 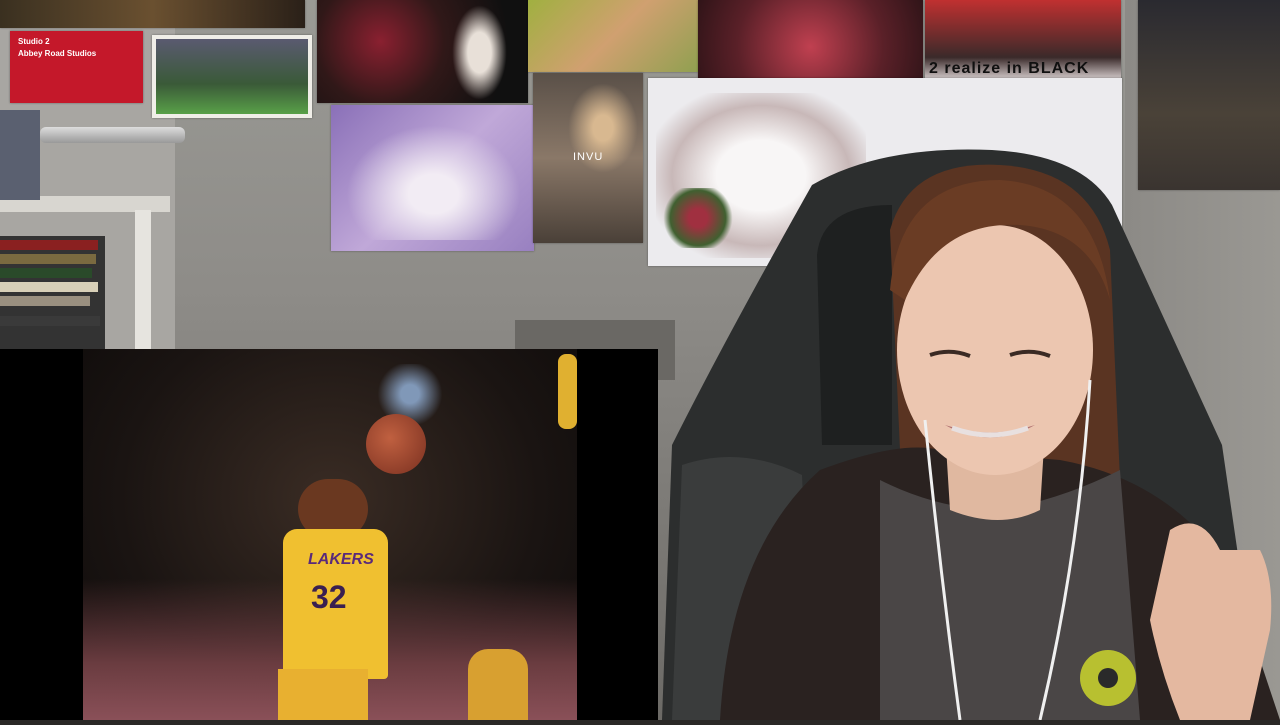 I want to click on pastel-poster, so click(x=613, y=36).